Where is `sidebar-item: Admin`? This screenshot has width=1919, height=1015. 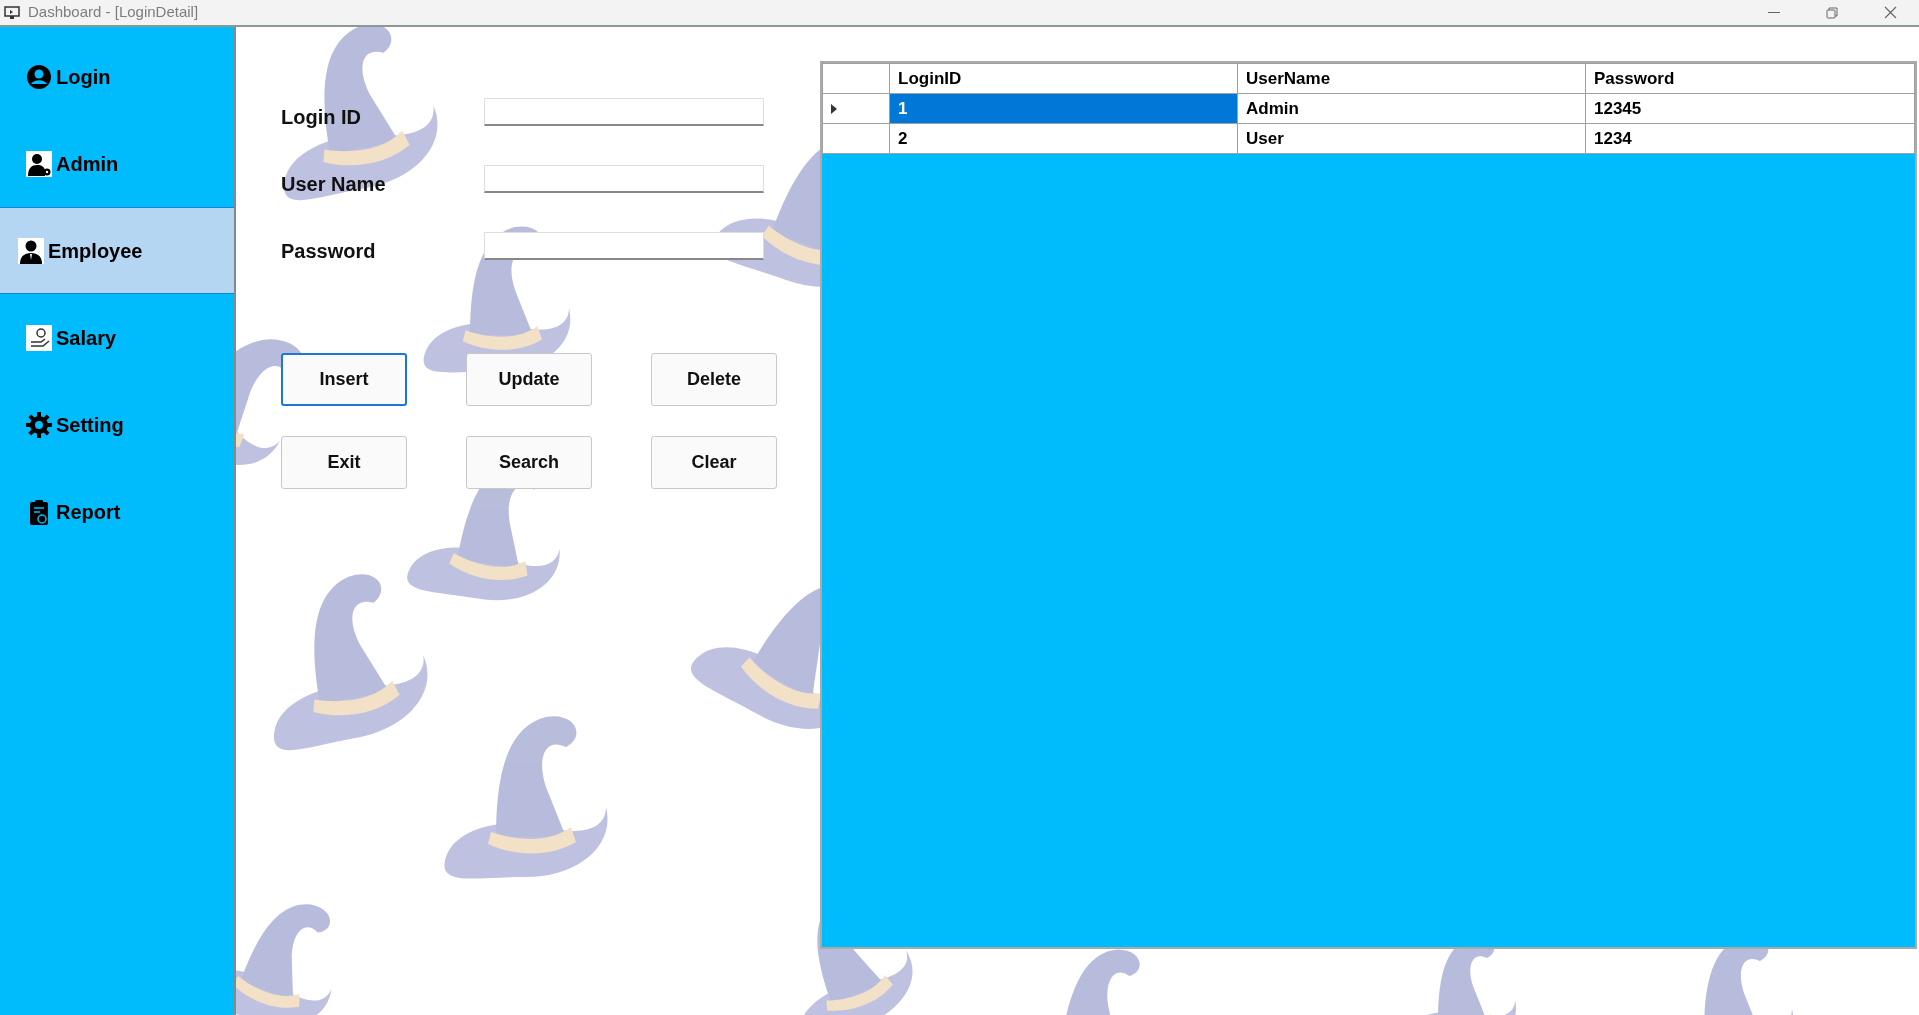 sidebar-item: Admin is located at coordinates (117, 163).